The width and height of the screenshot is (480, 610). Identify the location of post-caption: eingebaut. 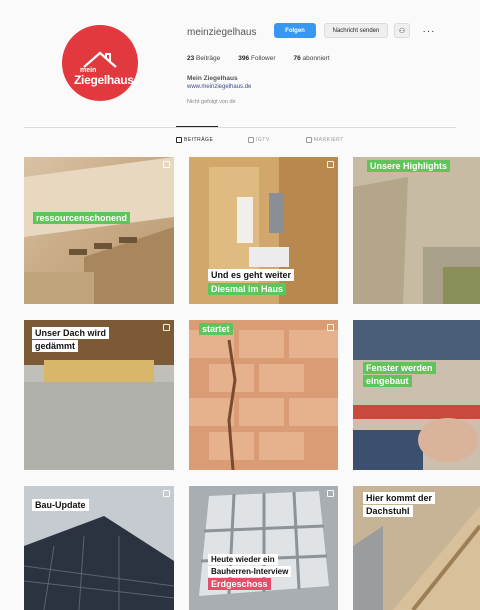
(387, 381).